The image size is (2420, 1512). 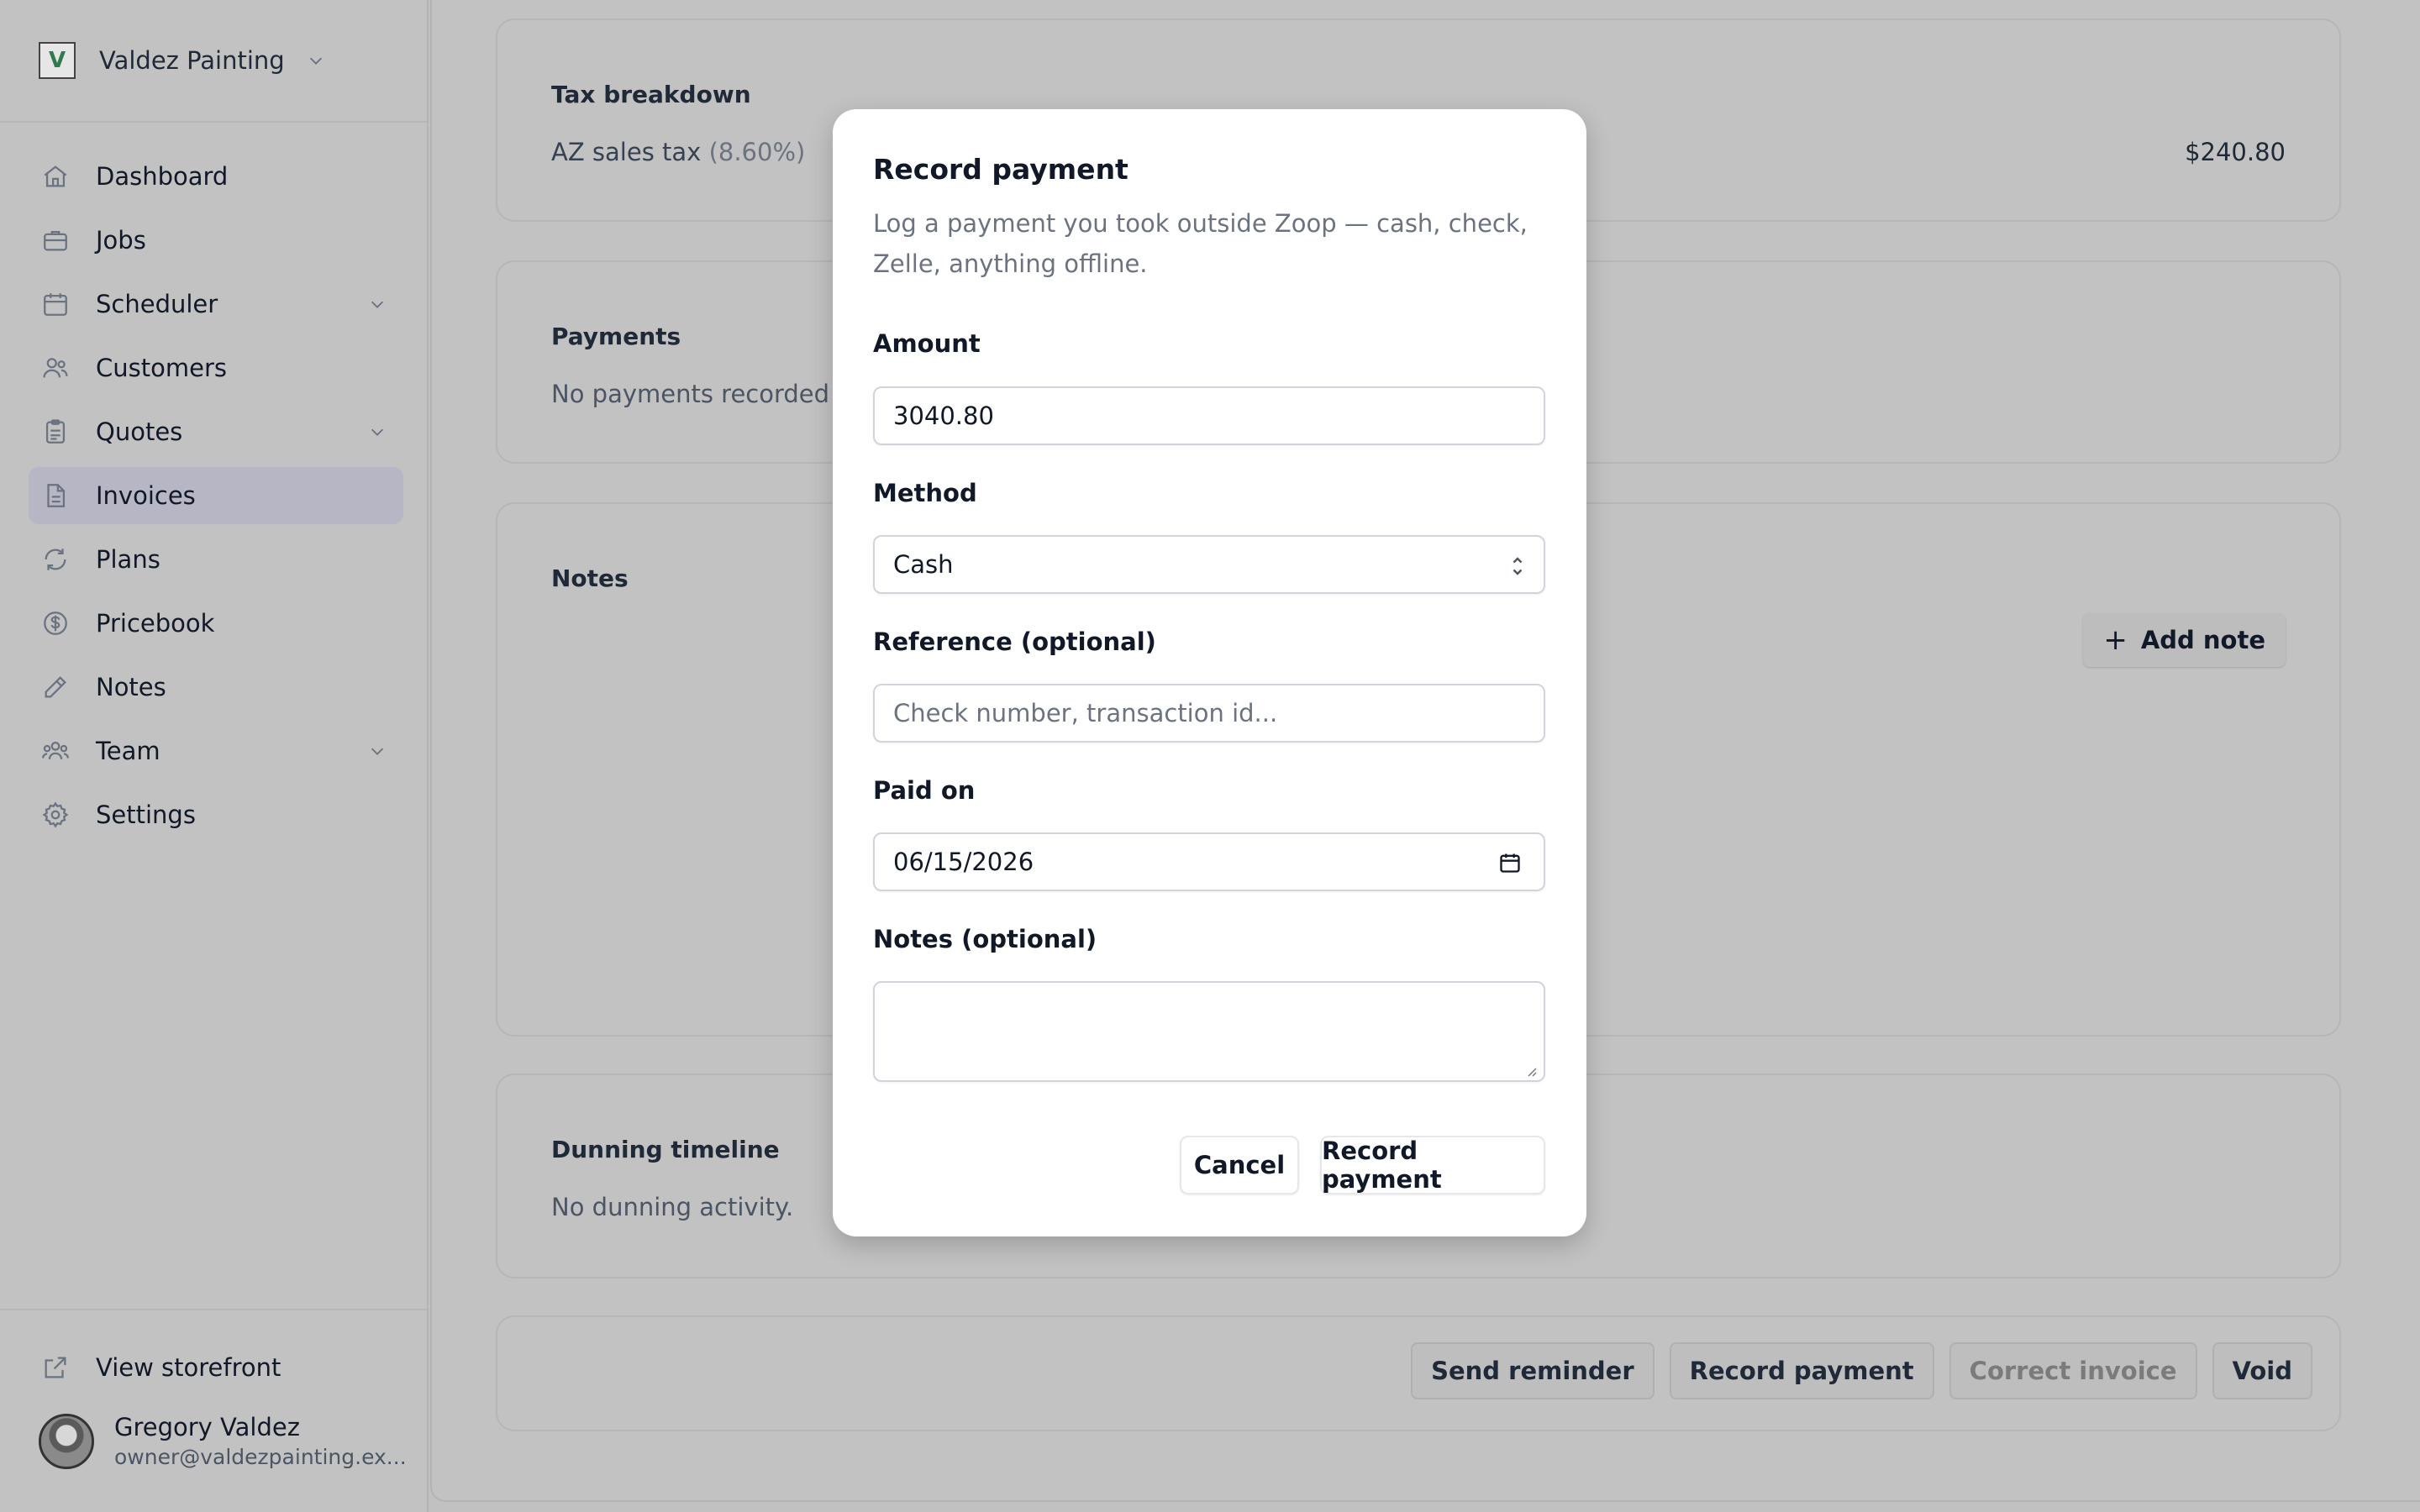 I want to click on sidebar-item-customers: Customers, so click(x=216, y=367).